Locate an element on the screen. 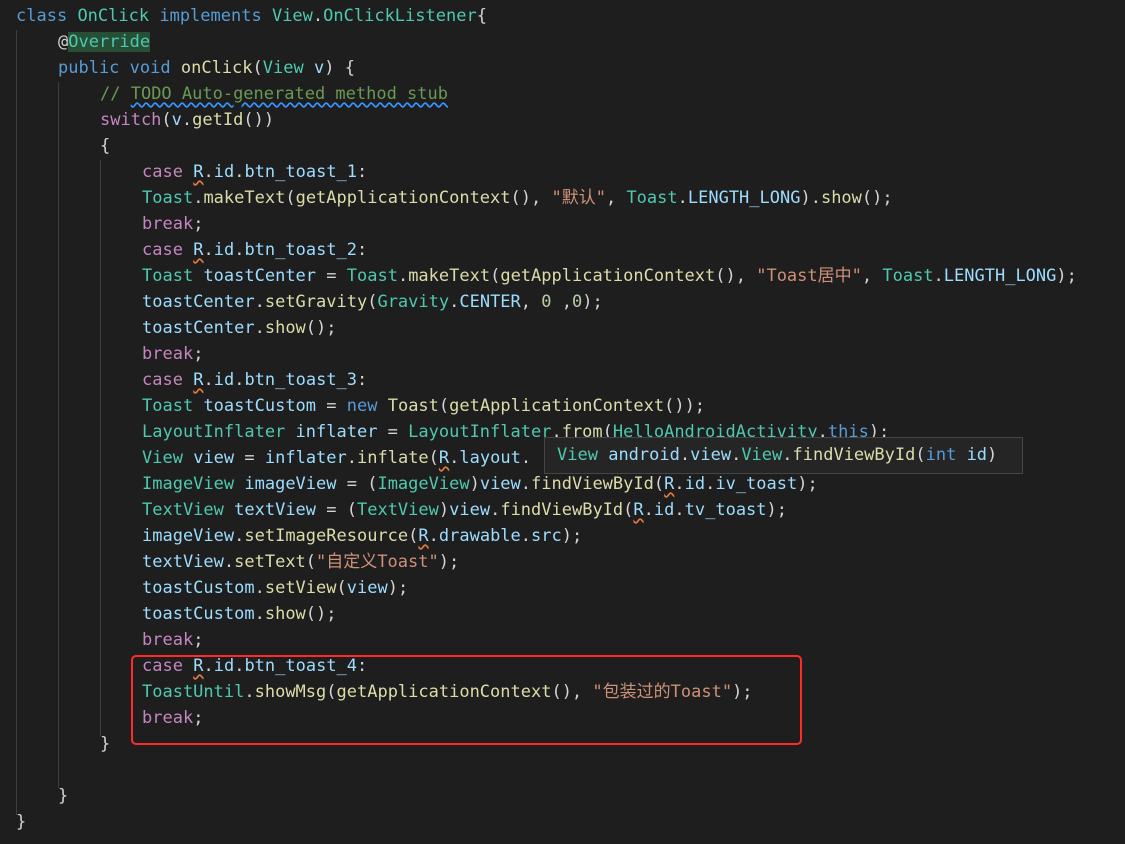 The width and height of the screenshot is (1125, 844). code-token-fn: showMsg is located at coordinates (290, 692).